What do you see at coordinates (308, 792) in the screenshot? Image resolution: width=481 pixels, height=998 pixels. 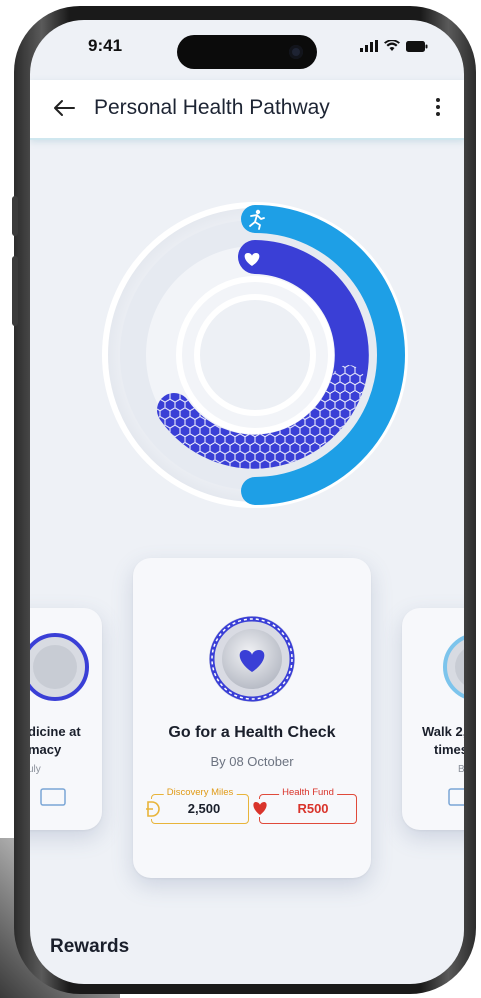 I see `reward-label: Health Fund` at bounding box center [308, 792].